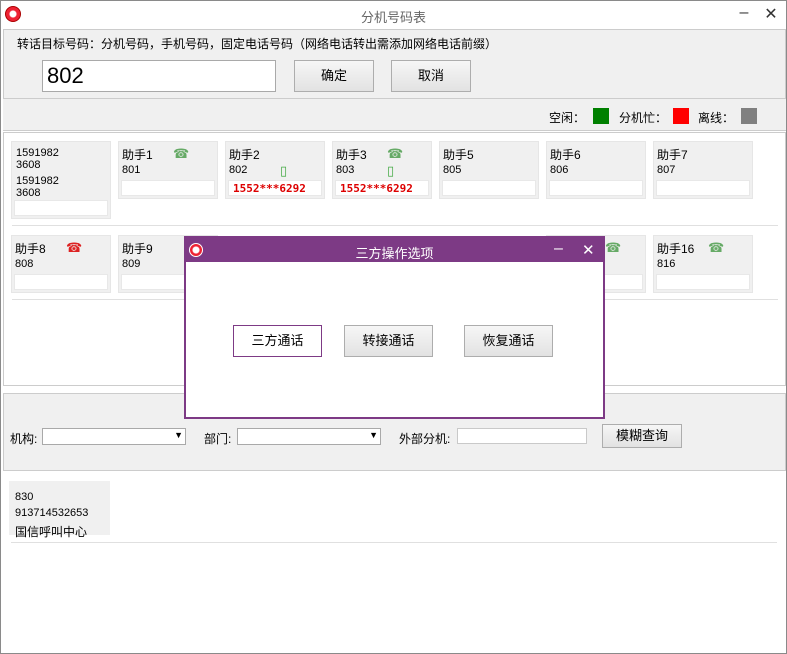  I want to click on result-name: 国信呼叫中心, so click(51, 532).